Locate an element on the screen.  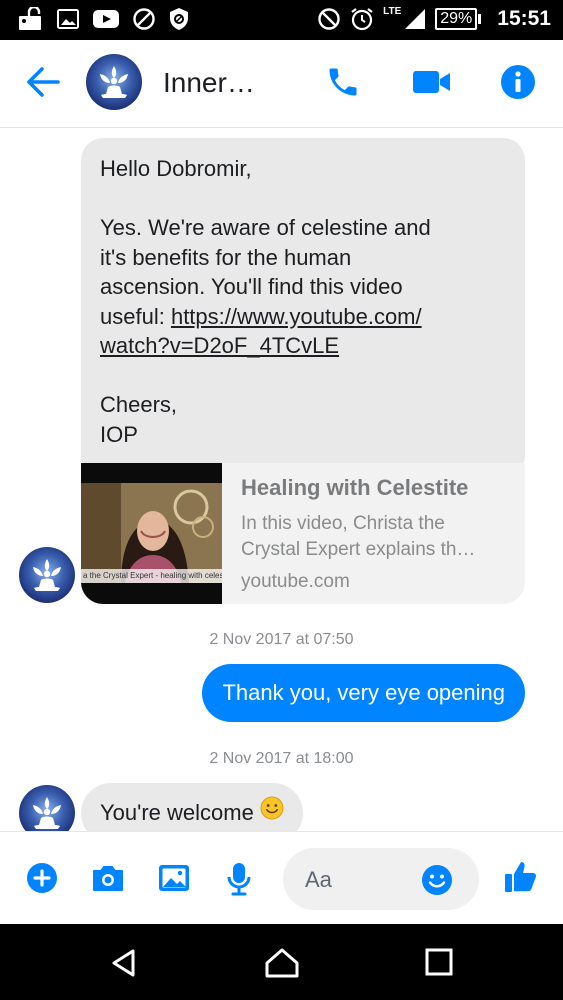
message-input: Aa is located at coordinates (381, 879).